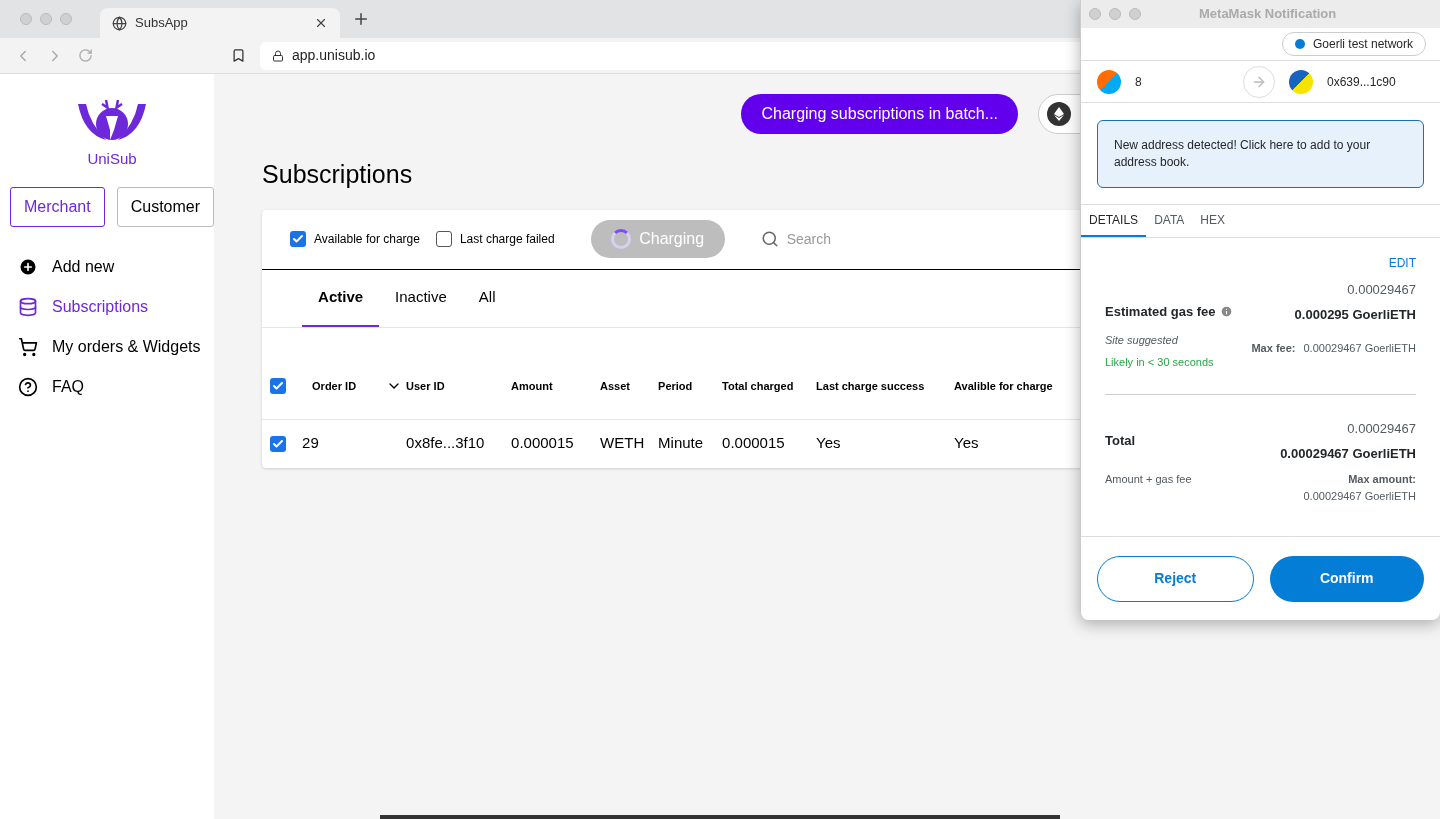  What do you see at coordinates (421, 298) in the screenshot?
I see `status-tab: Inactive` at bounding box center [421, 298].